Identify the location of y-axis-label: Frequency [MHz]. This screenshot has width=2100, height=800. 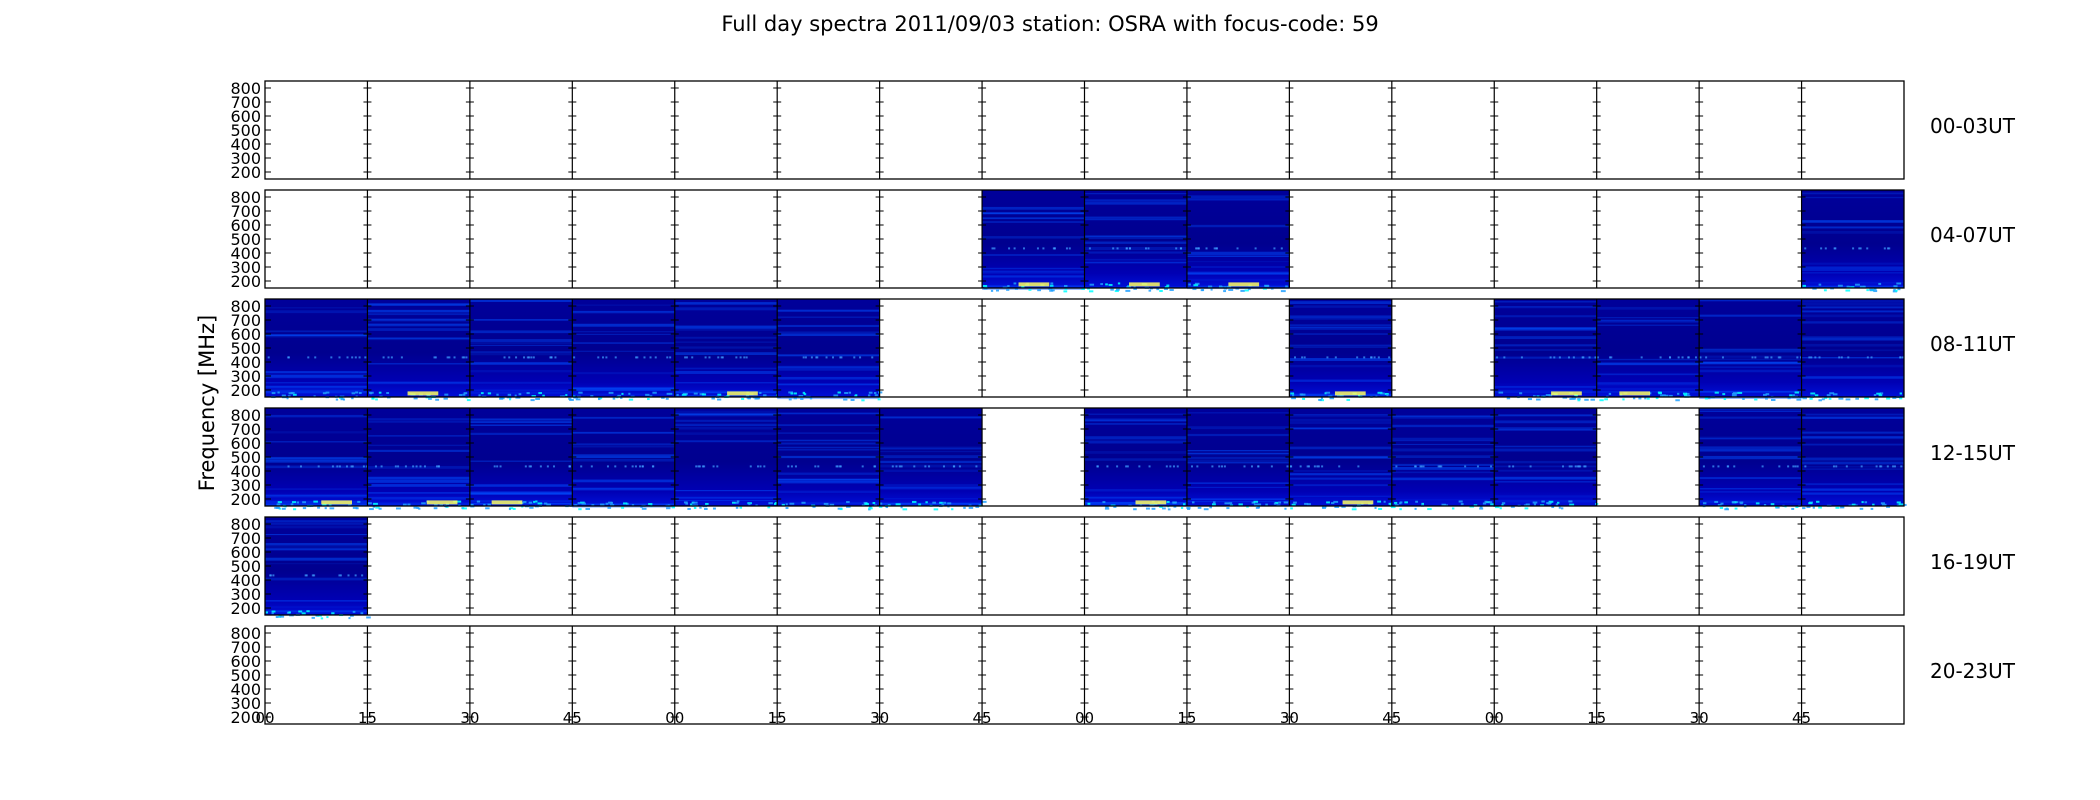
(207, 403).